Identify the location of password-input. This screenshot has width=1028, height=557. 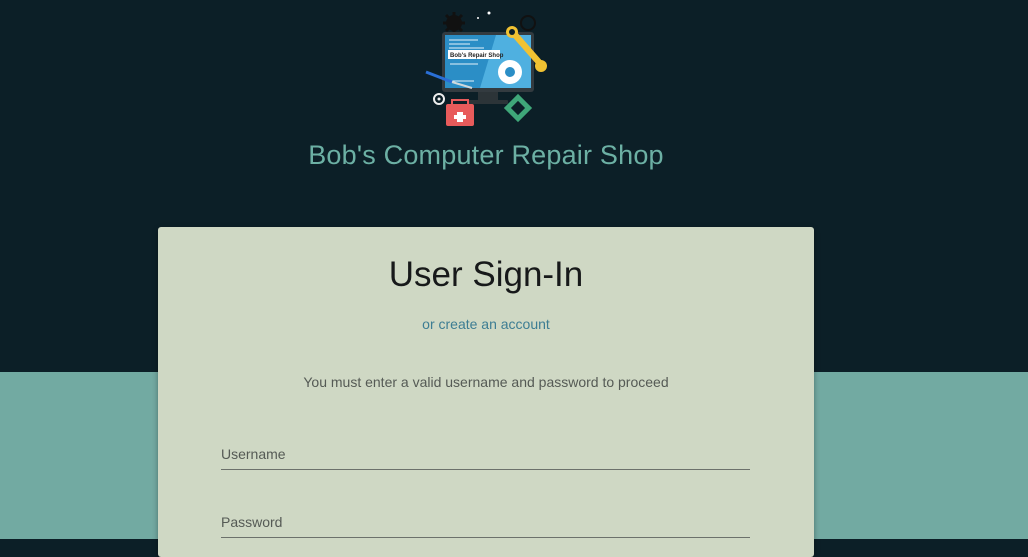
(485, 522).